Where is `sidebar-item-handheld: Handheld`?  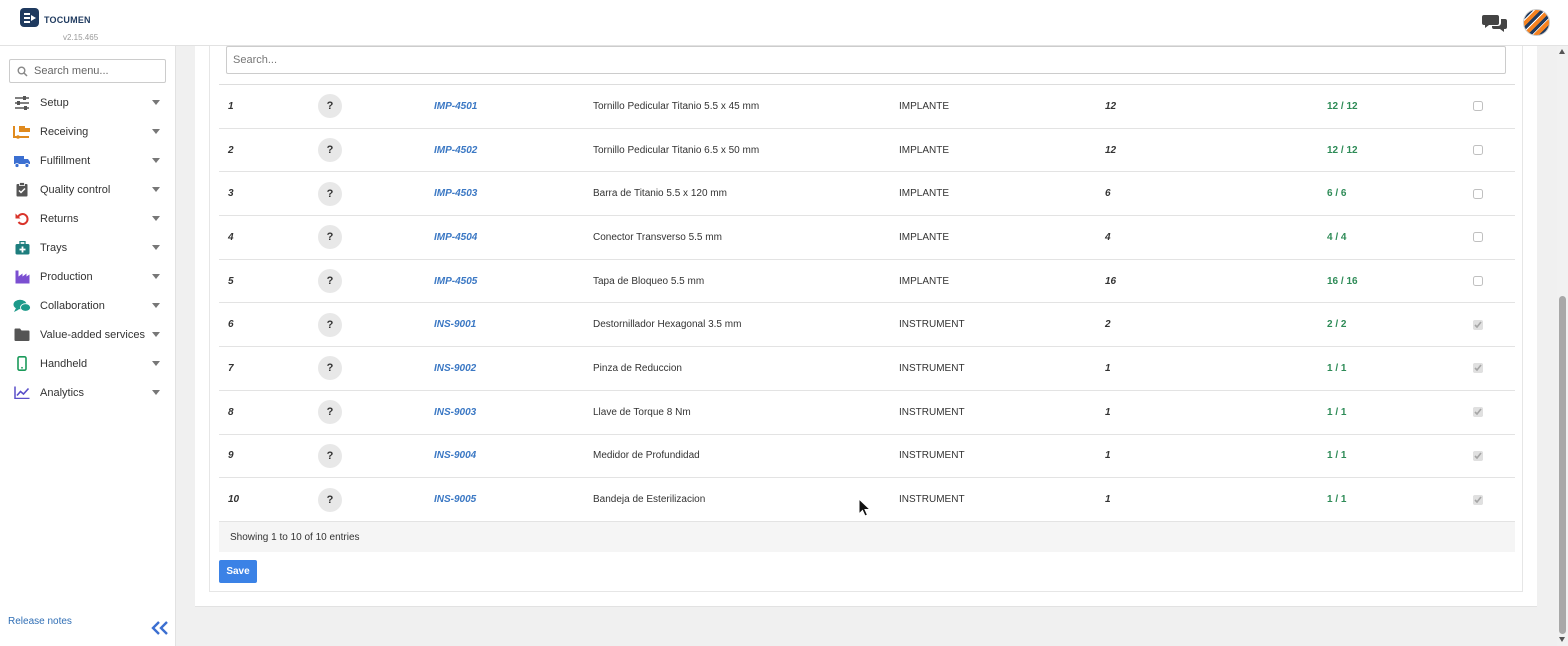
sidebar-item-handheld: Handheld is located at coordinates (88, 363).